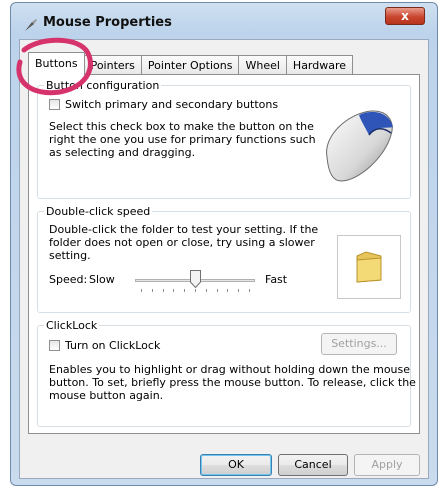 This screenshot has height=489, width=447. I want to click on window-title: Mouse Properties, so click(107, 22).